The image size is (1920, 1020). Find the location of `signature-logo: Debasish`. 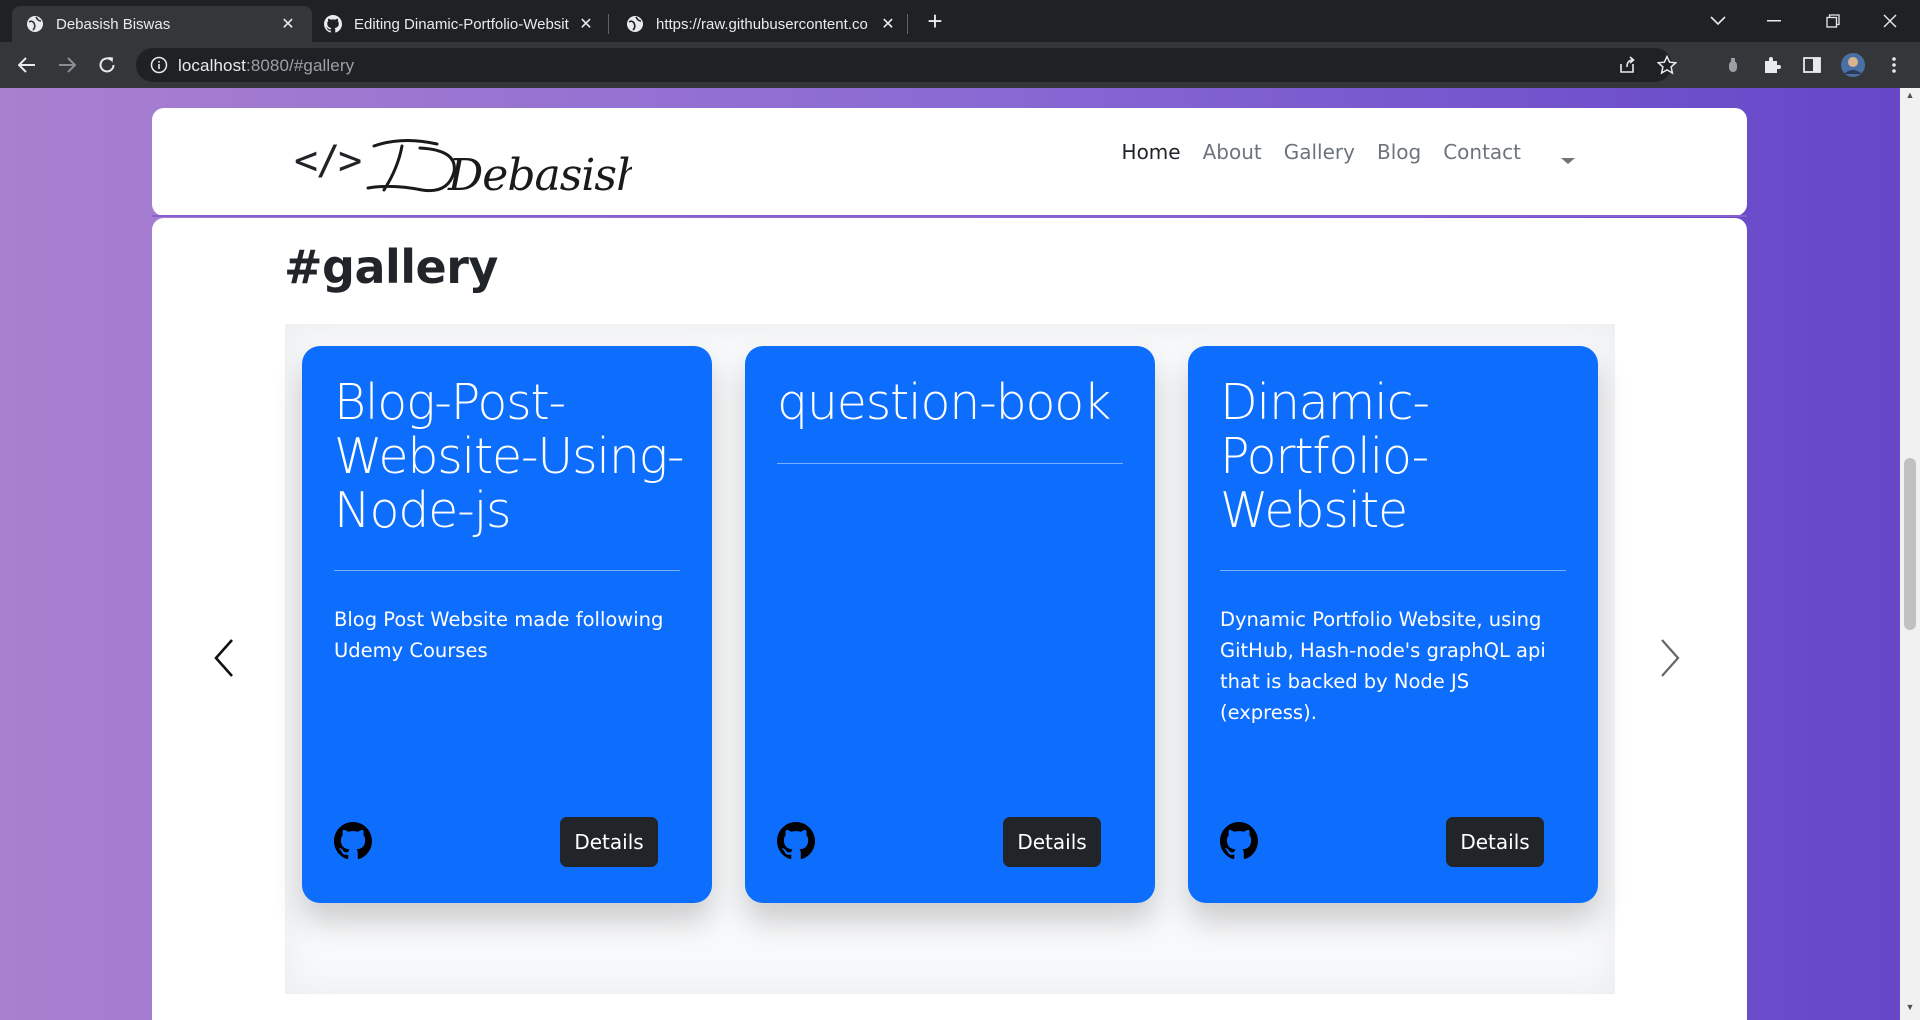

signature-logo: Debasish is located at coordinates (497, 163).